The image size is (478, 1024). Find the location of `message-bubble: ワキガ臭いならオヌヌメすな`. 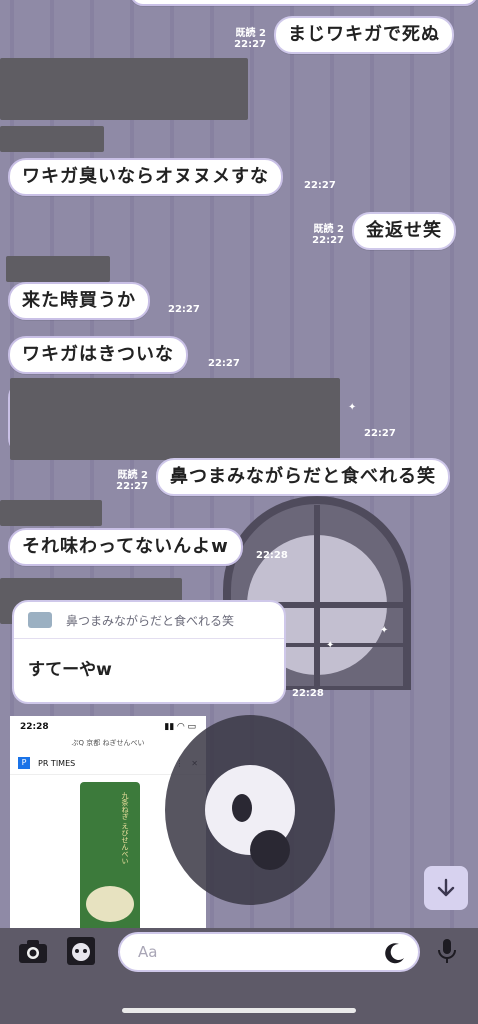

message-bubble: ワキガ臭いならオヌヌメすな is located at coordinates (145, 177).